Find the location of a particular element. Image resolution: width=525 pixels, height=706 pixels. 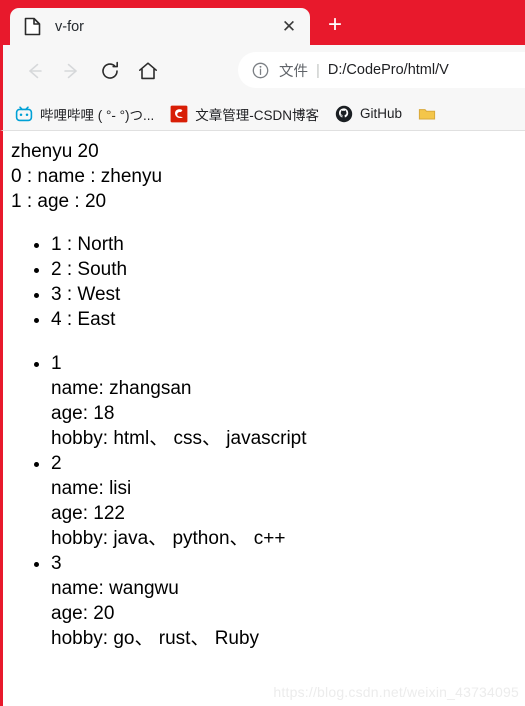

bookmark-label: GitHub is located at coordinates (381, 113).